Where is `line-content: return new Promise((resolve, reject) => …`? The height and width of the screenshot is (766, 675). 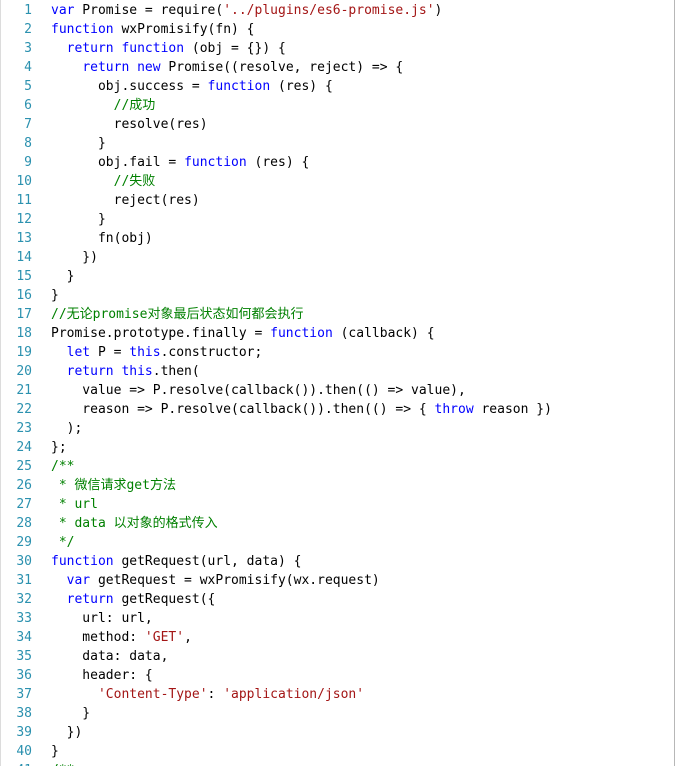
line-content: return new Promise((resolve, reject) => … is located at coordinates (217, 67).